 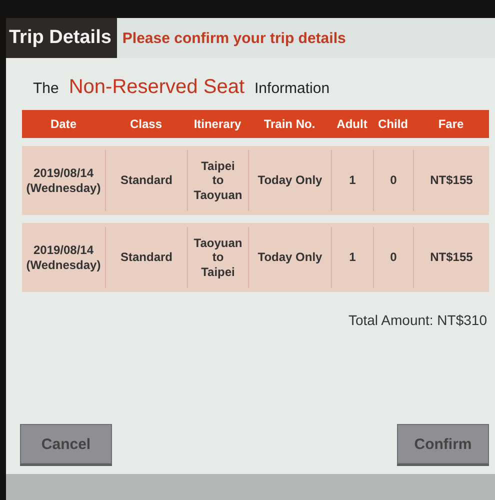 What do you see at coordinates (443, 444) in the screenshot?
I see `confirm-button: Confirm` at bounding box center [443, 444].